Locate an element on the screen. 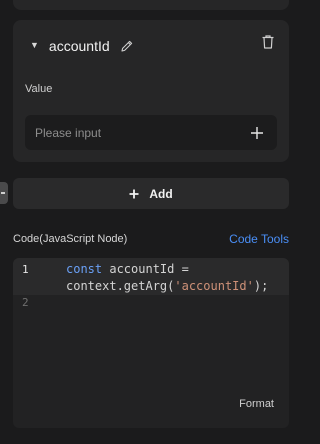 This screenshot has height=444, width=320. trash-icon is located at coordinates (268, 42).